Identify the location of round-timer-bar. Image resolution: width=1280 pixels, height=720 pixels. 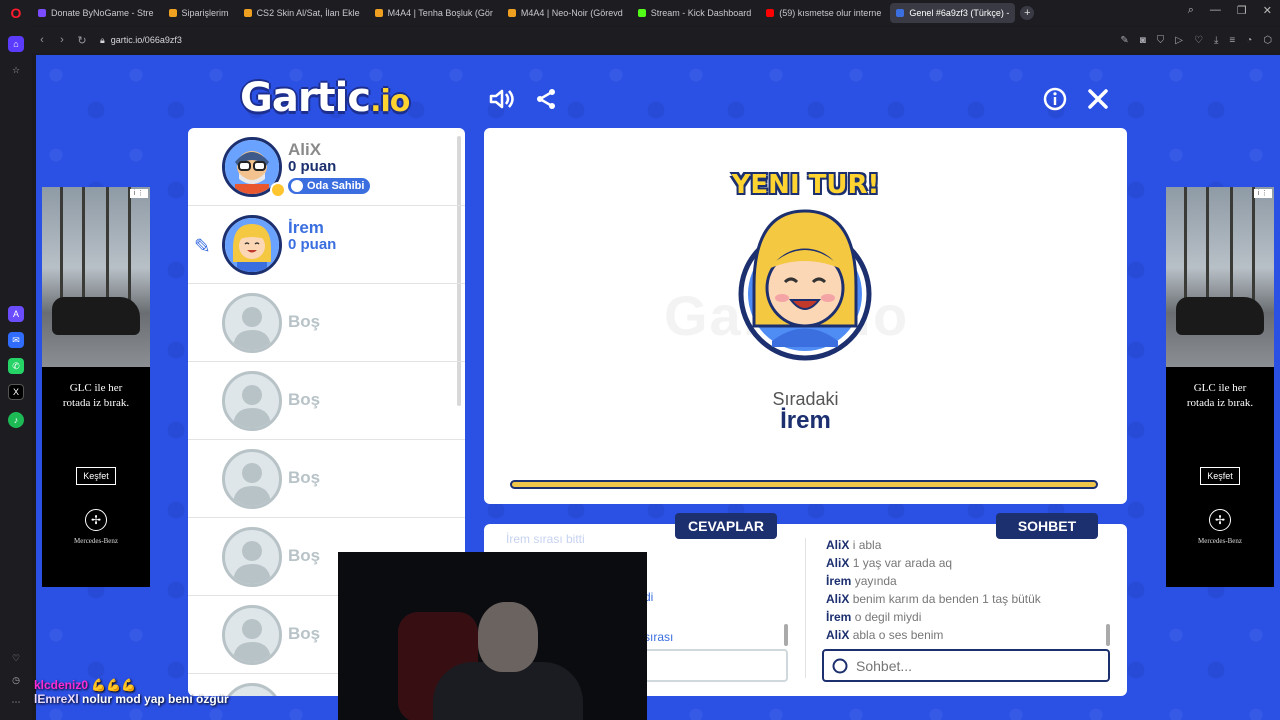
(804, 484).